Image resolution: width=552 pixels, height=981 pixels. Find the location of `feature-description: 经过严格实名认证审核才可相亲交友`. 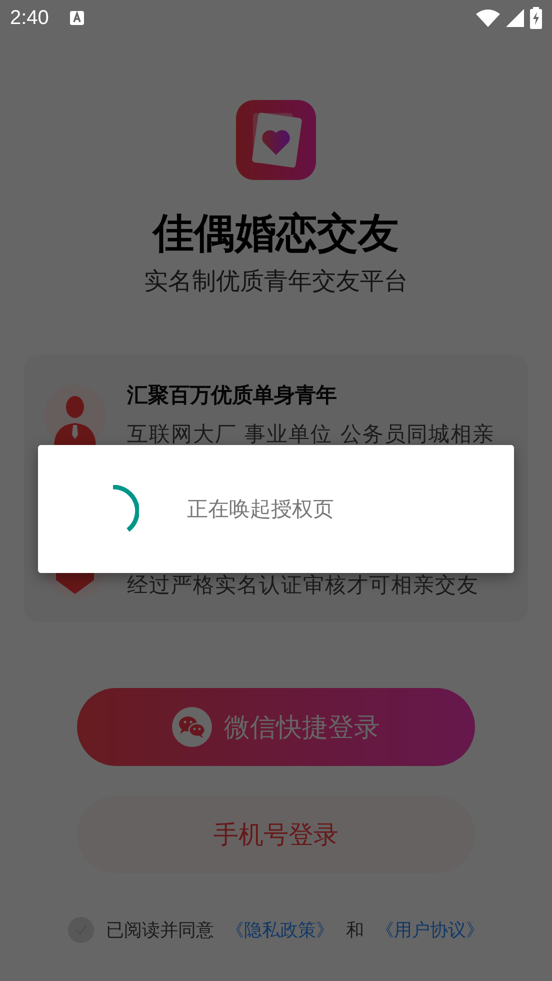

feature-description: 经过严格实名认证审核才可相亲交友 is located at coordinates (303, 585).